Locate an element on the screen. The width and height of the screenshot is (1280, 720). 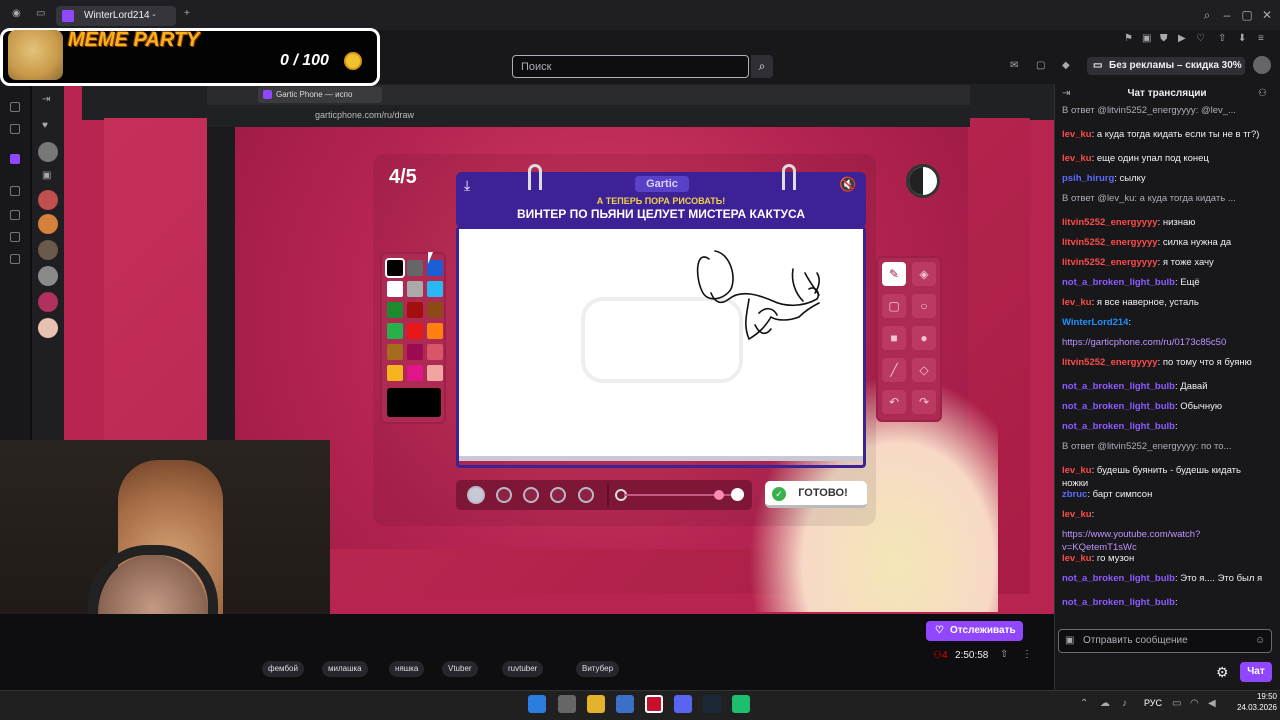
start-icon is located at coordinates (537, 704).